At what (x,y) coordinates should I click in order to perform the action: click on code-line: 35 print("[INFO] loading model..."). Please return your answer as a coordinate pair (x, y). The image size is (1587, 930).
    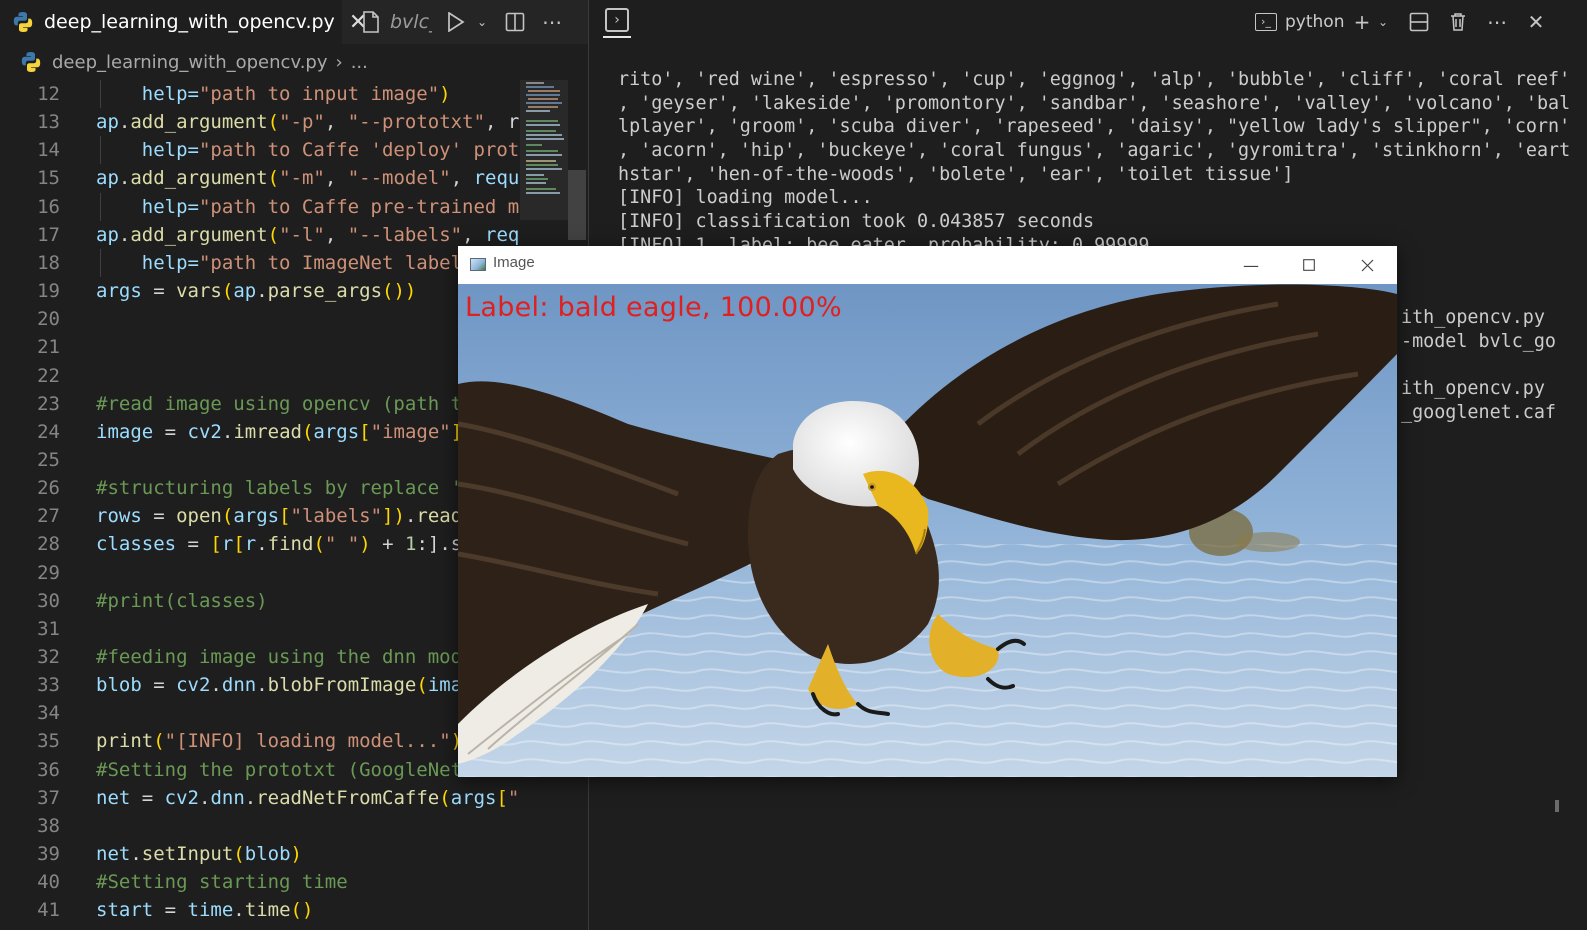
    Looking at the image, I should click on (260, 741).